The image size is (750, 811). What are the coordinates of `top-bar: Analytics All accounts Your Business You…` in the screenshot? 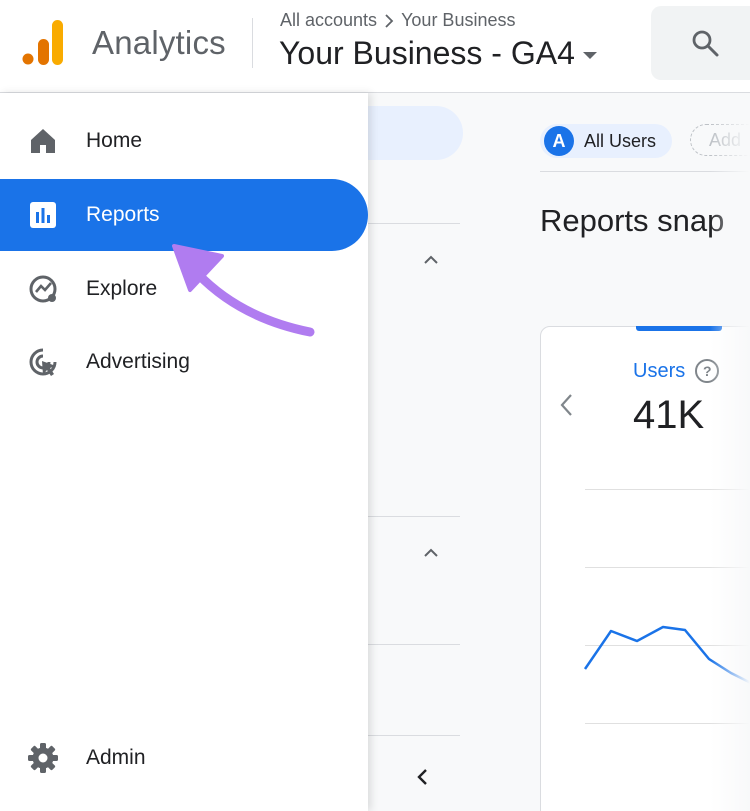 It's located at (375, 46).